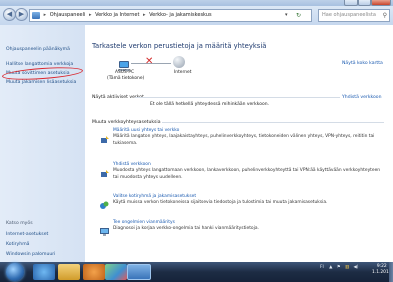  What do you see at coordinates (125, 72) in the screenshot?
I see `computer-label: ASUS-PC` at bounding box center [125, 72].